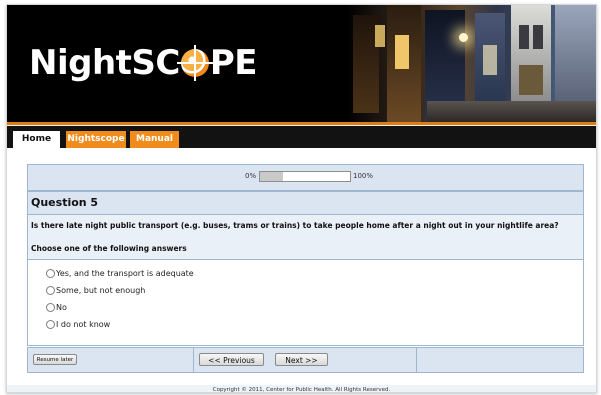  Describe the element at coordinates (233, 63) in the screenshot. I see `logo-text-end: PE` at that location.